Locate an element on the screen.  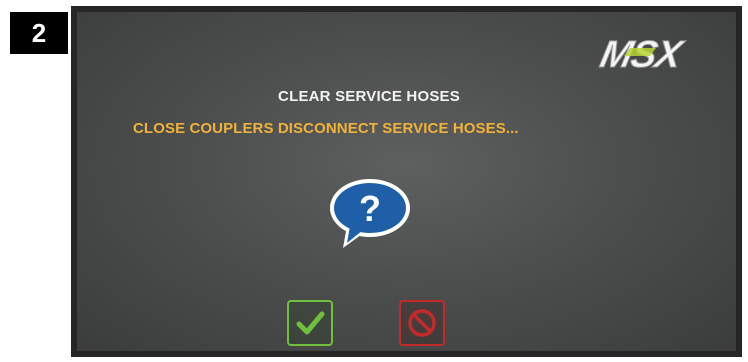
prohibited-icon is located at coordinates (422, 323).